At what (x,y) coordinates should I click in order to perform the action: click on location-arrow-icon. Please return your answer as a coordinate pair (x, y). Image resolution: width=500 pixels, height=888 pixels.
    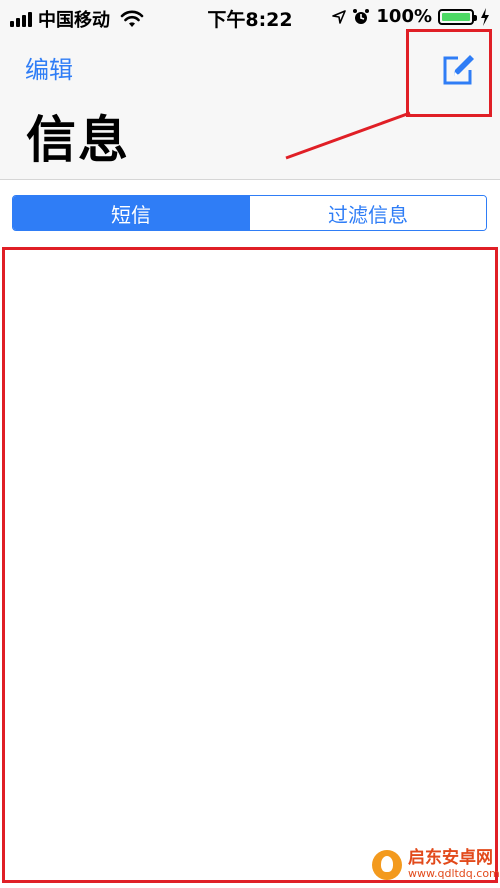
    Looking at the image, I should click on (339, 16).